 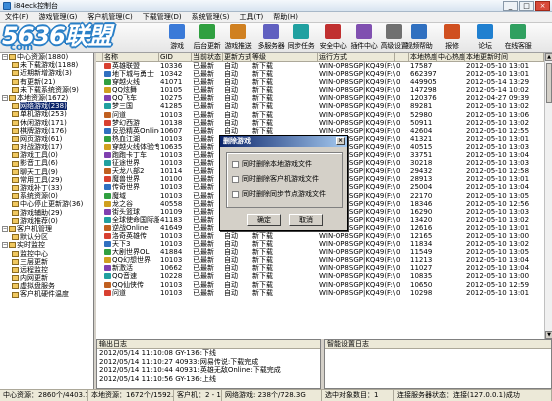 What do you see at coordinates (498, 235) in the screenshot?
I see `table-cell: 2012-05-10 13:00` at bounding box center [498, 235].